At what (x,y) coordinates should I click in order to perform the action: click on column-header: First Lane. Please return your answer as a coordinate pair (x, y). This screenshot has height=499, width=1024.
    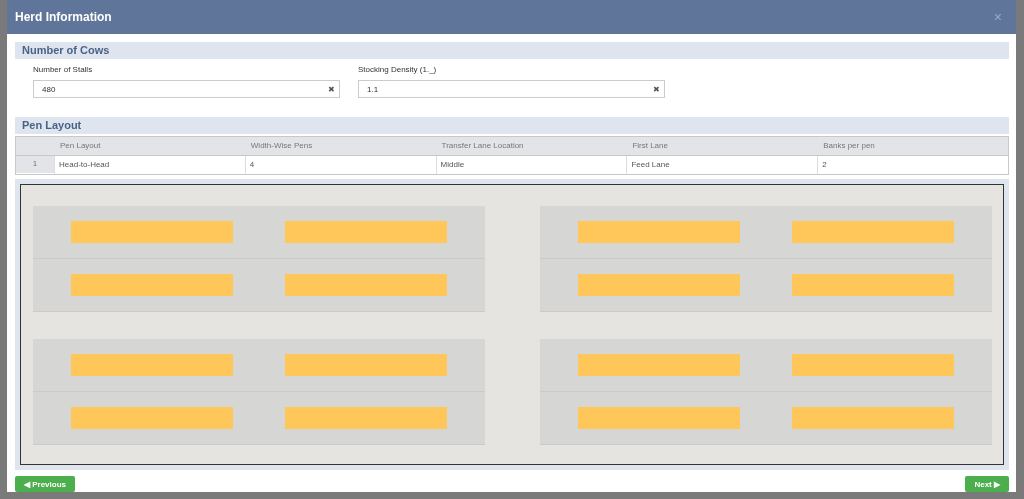
    Looking at the image, I should click on (722, 146).